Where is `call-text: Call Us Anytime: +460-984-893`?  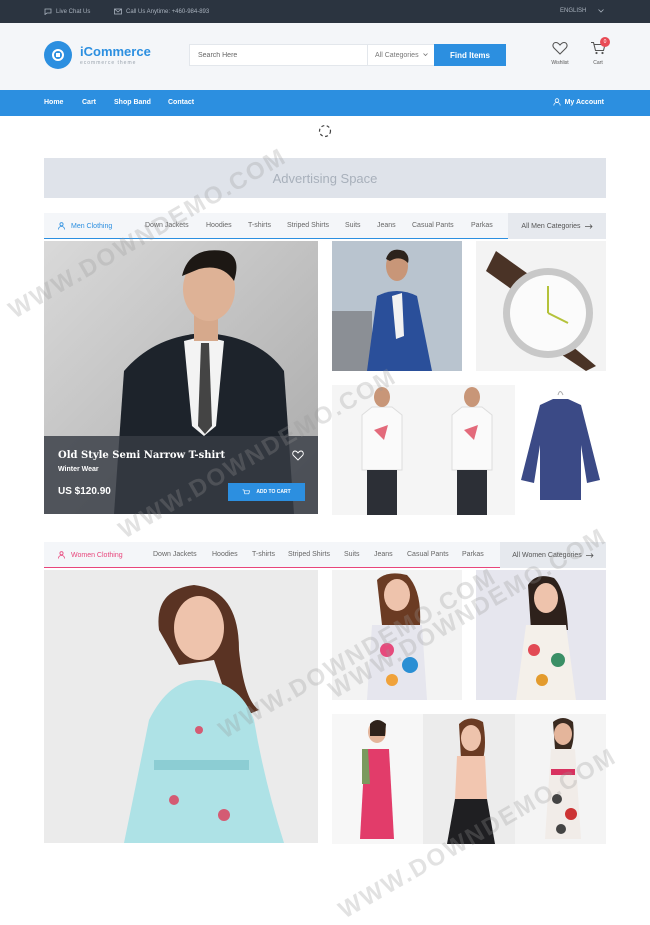 call-text: Call Us Anytime: +460-984-893 is located at coordinates (168, 11).